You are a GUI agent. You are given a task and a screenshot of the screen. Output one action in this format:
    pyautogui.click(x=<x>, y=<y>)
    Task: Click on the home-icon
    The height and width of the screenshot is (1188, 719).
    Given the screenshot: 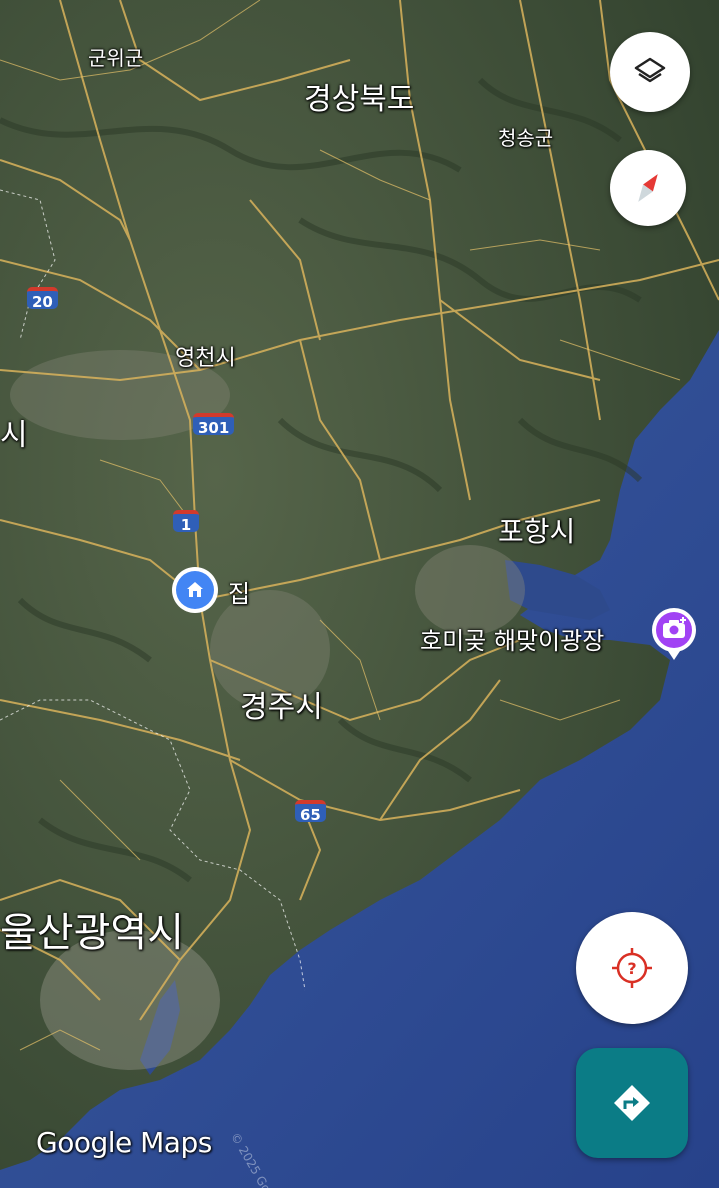 What is the action you would take?
    pyautogui.click(x=195, y=590)
    